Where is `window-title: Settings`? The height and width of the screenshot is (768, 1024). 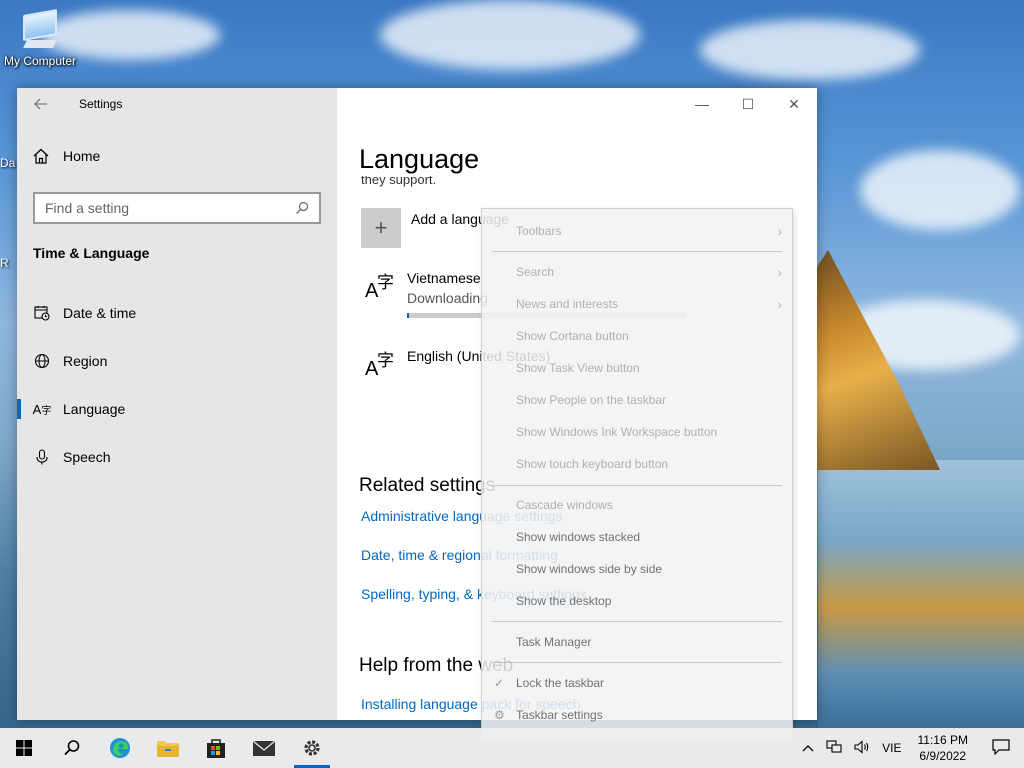
window-title: Settings is located at coordinates (101, 104).